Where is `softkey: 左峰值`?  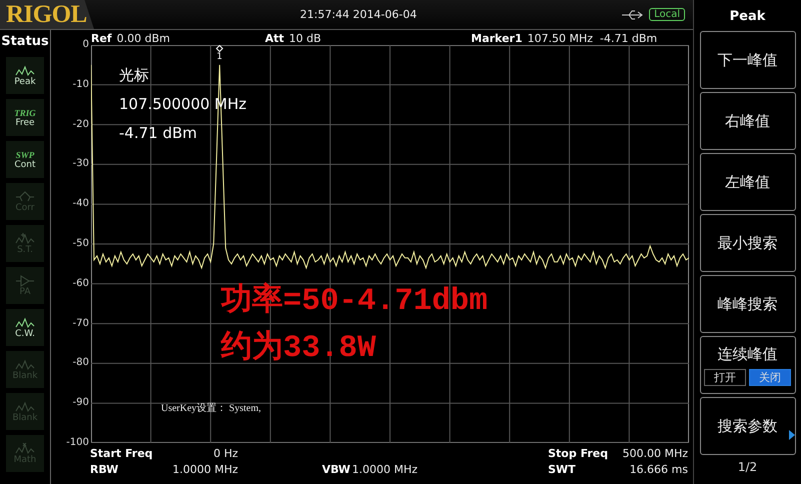
softkey: 左峰值 is located at coordinates (748, 182).